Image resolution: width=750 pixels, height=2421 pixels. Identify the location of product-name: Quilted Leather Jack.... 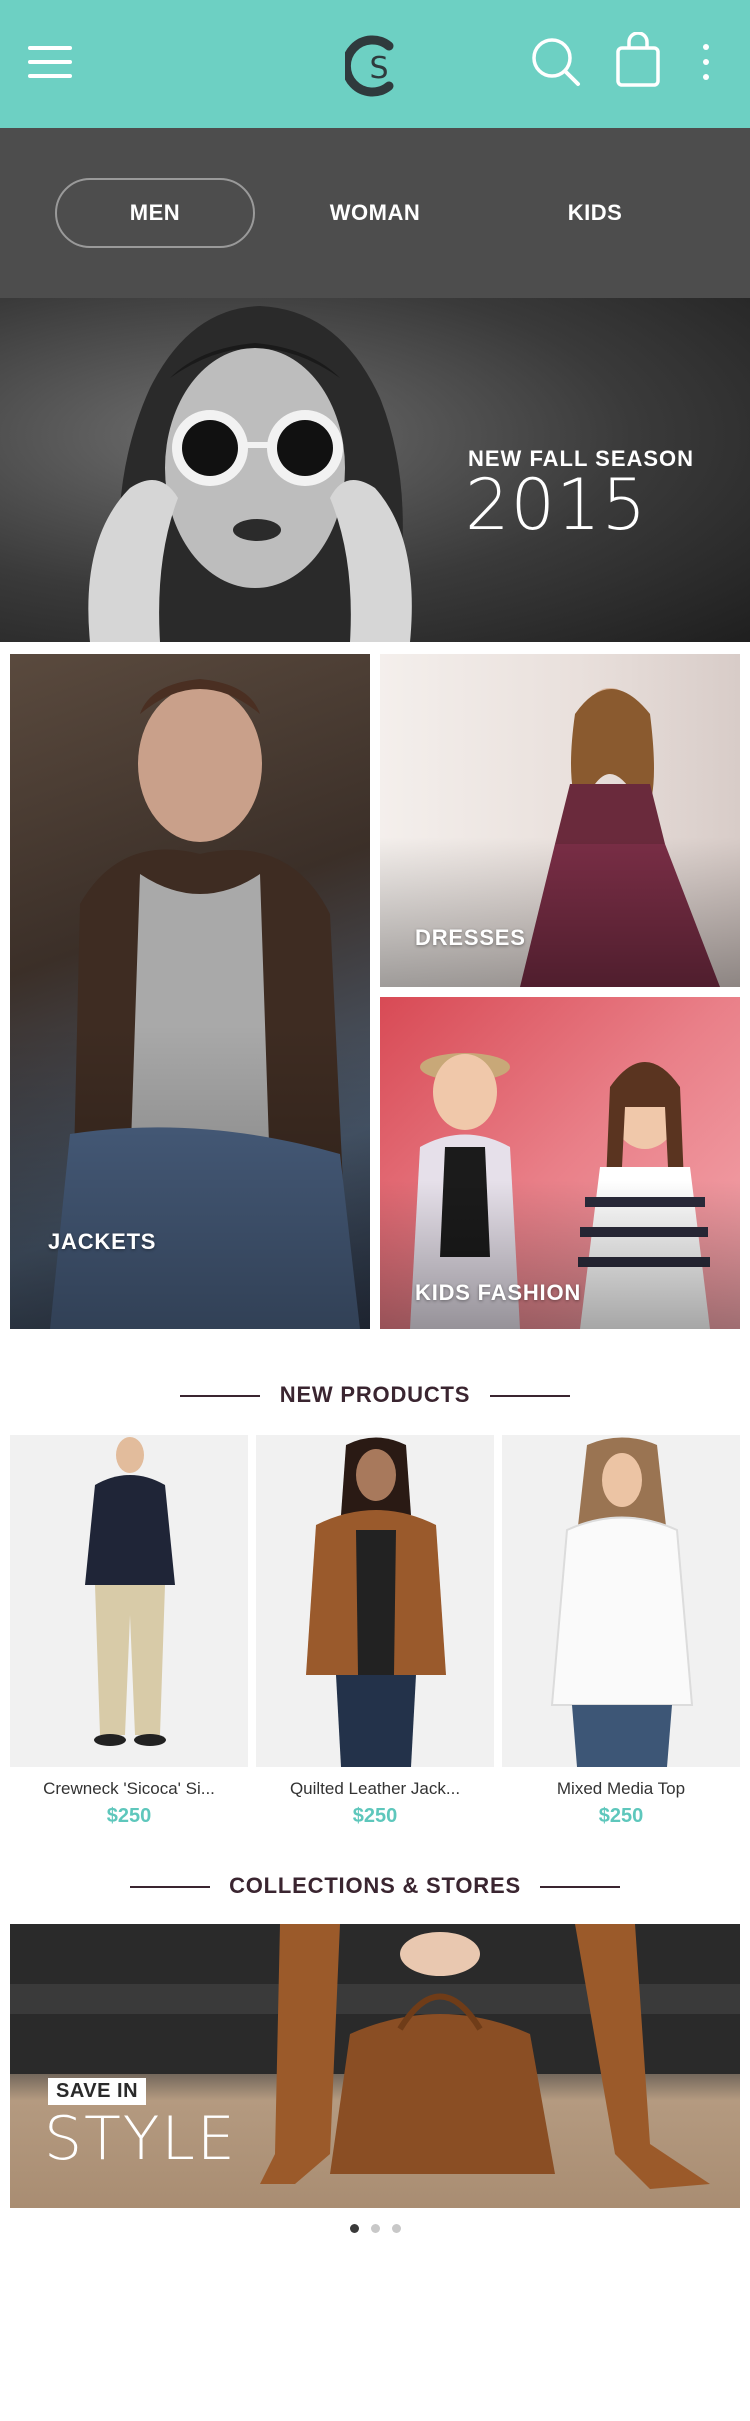
(375, 1788).